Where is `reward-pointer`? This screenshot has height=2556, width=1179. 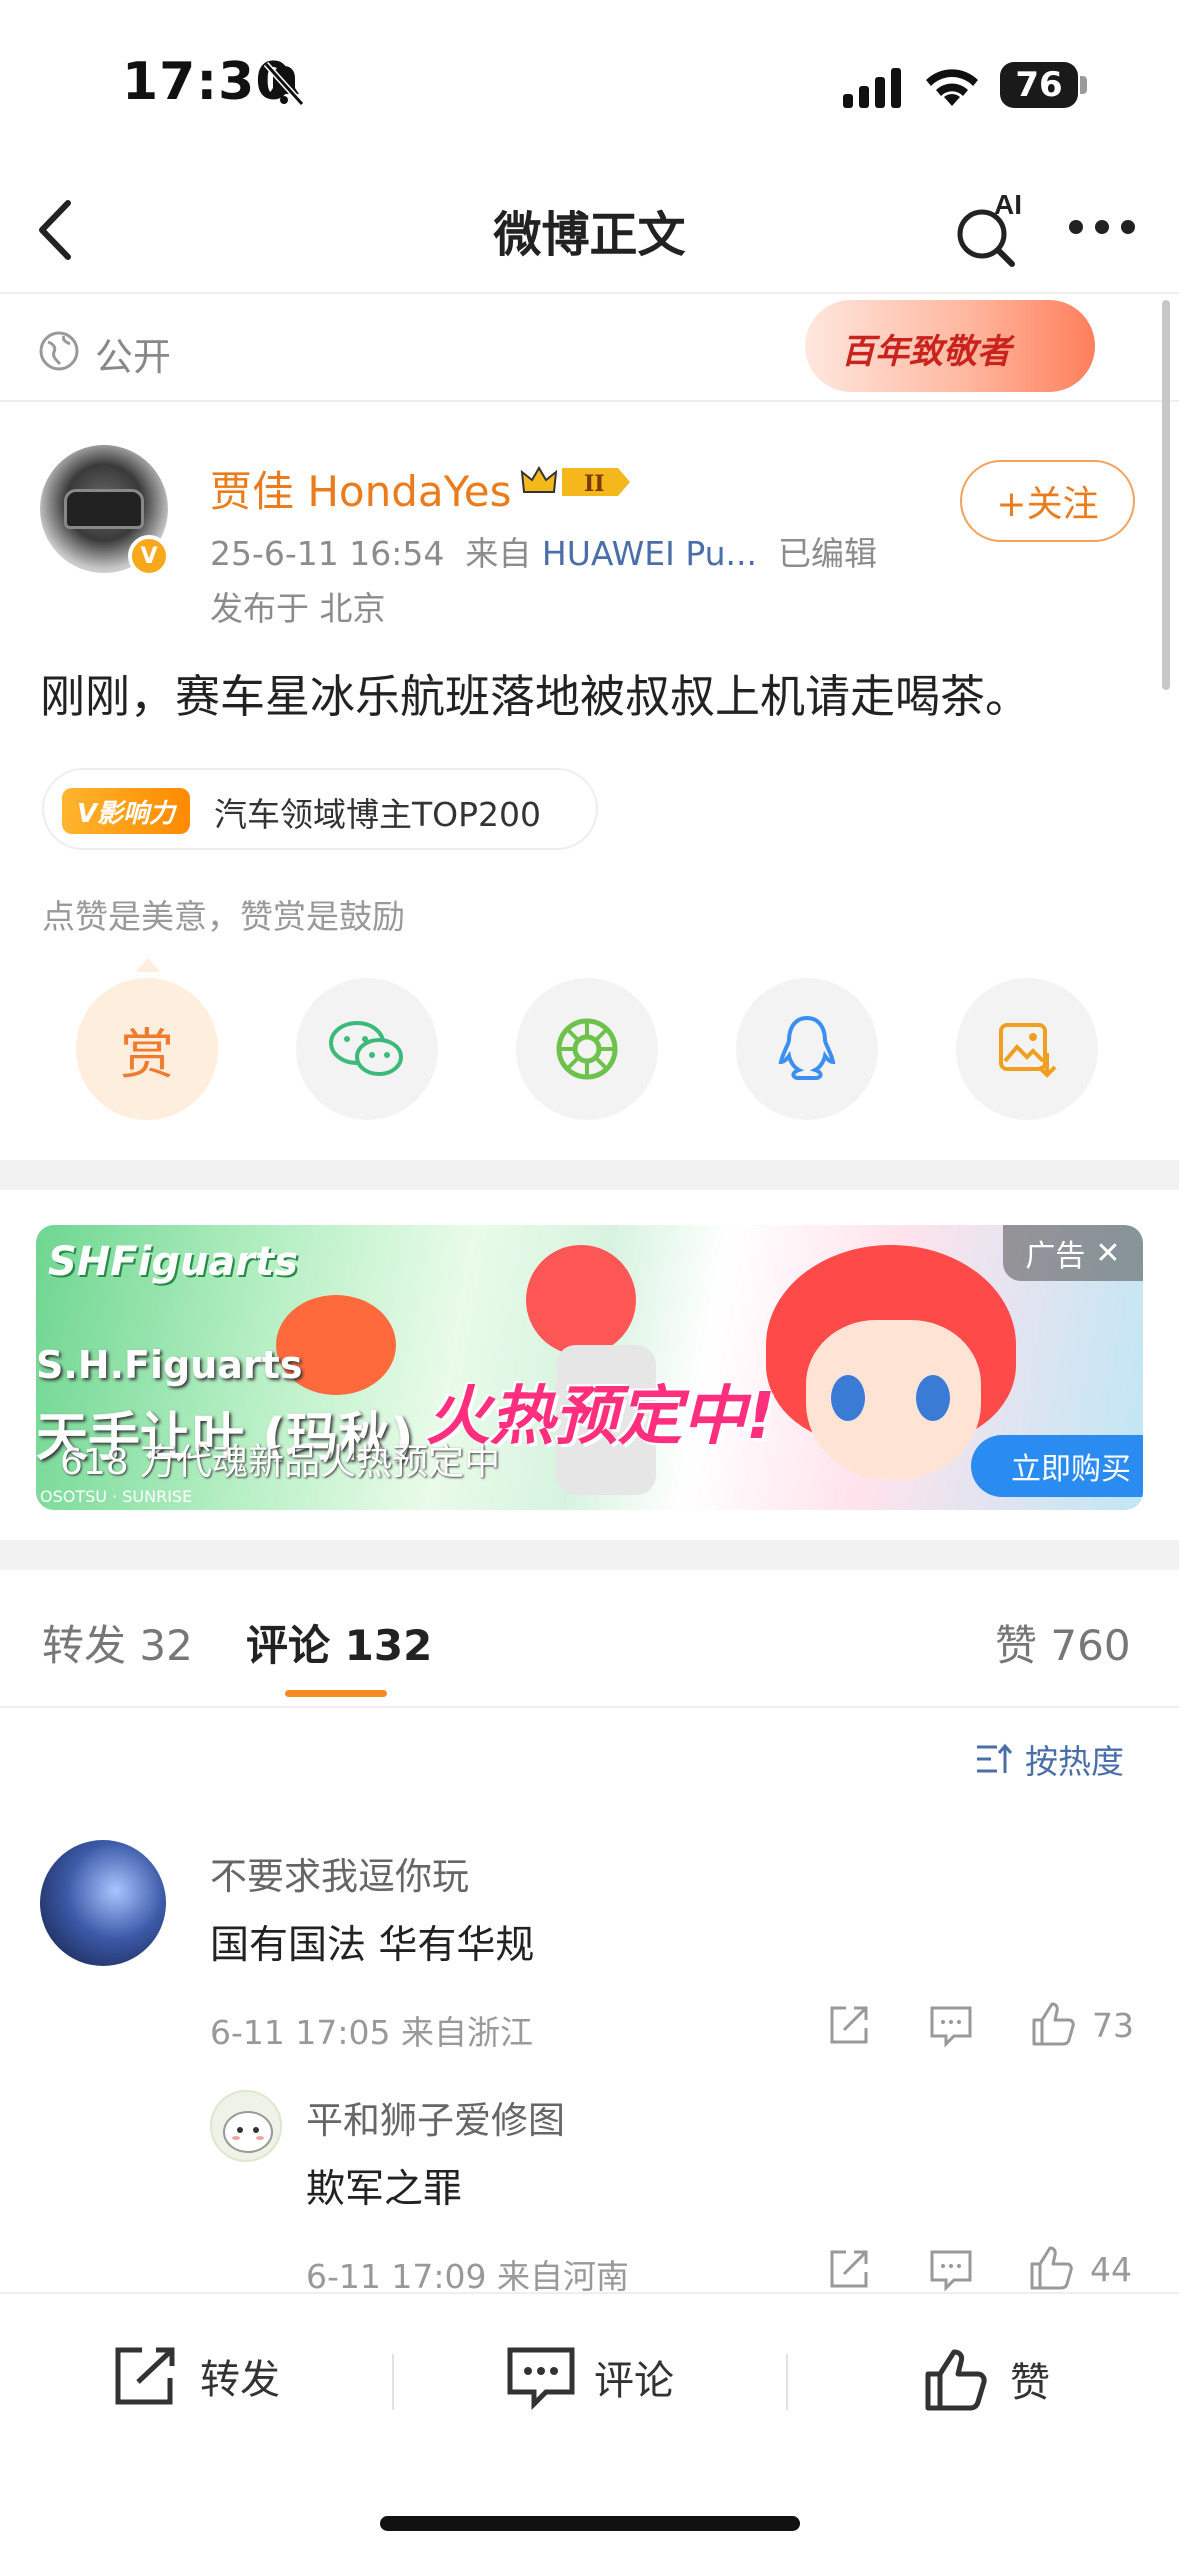
reward-pointer is located at coordinates (148, 965).